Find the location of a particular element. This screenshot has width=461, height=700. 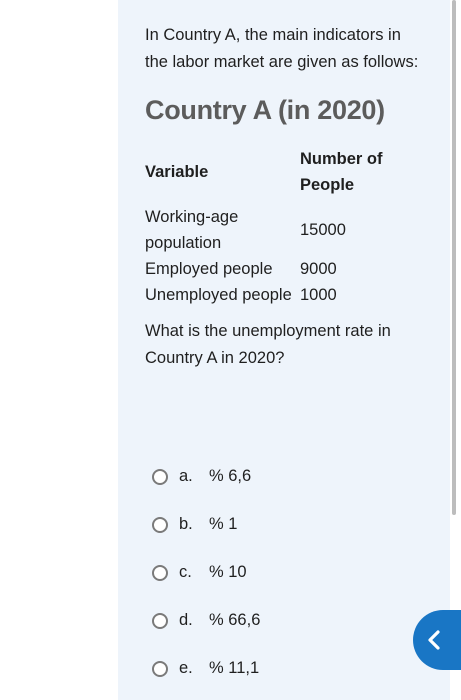

table-cell-value: 1000 is located at coordinates (318, 295).